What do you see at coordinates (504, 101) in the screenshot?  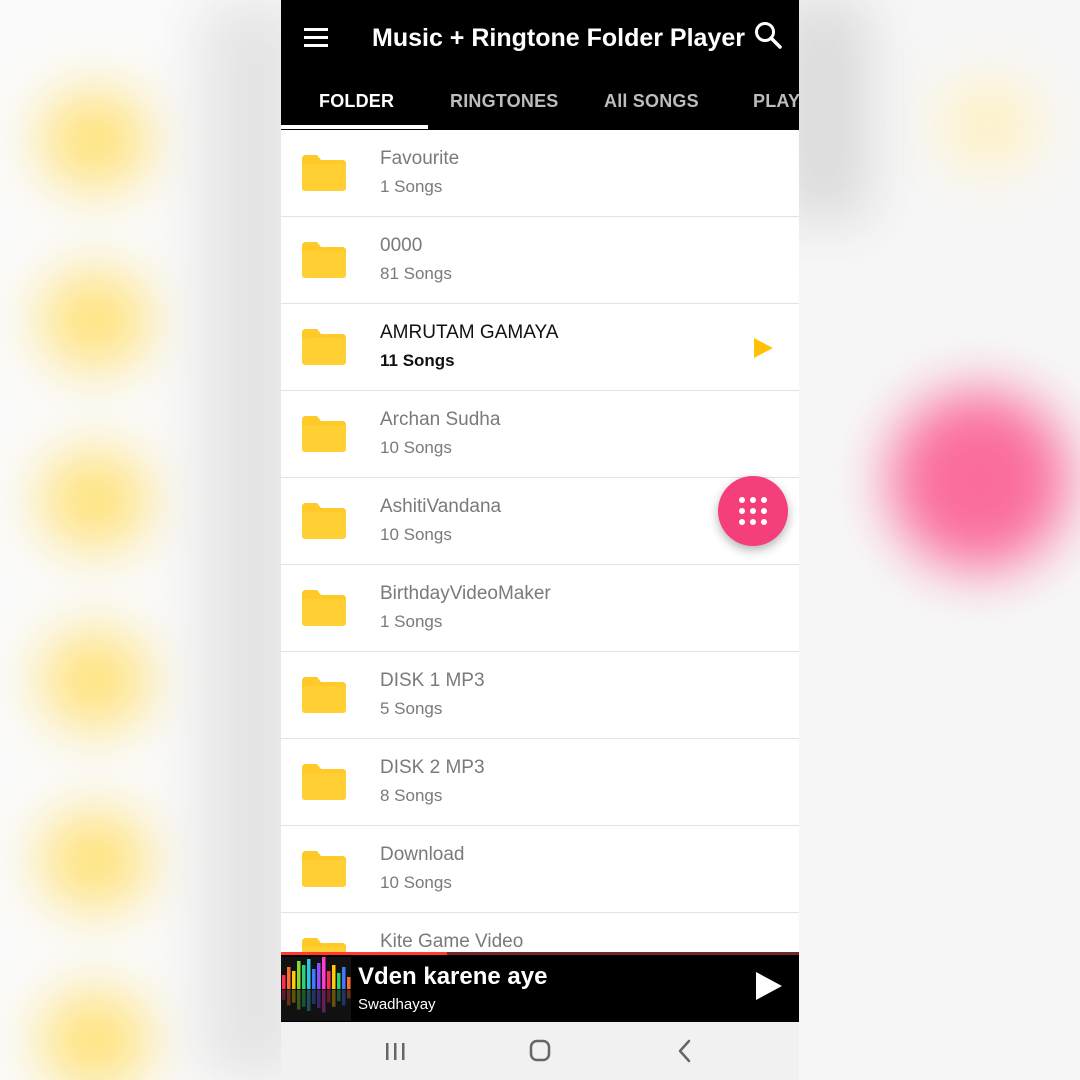 I see `tab-ringtones: RINGTONES` at bounding box center [504, 101].